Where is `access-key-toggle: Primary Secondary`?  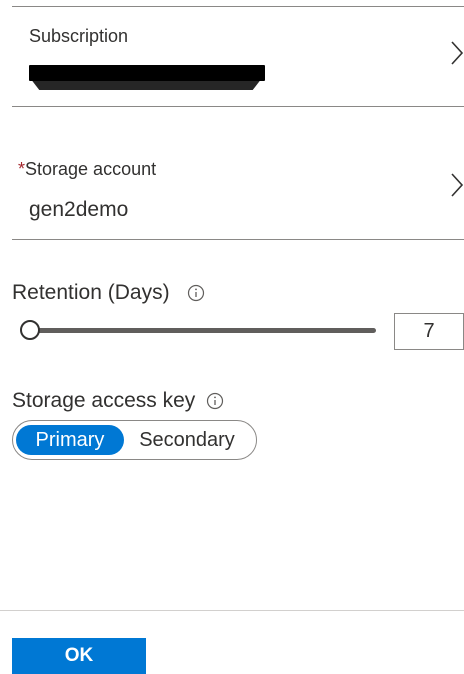 access-key-toggle: Primary Secondary is located at coordinates (134, 440).